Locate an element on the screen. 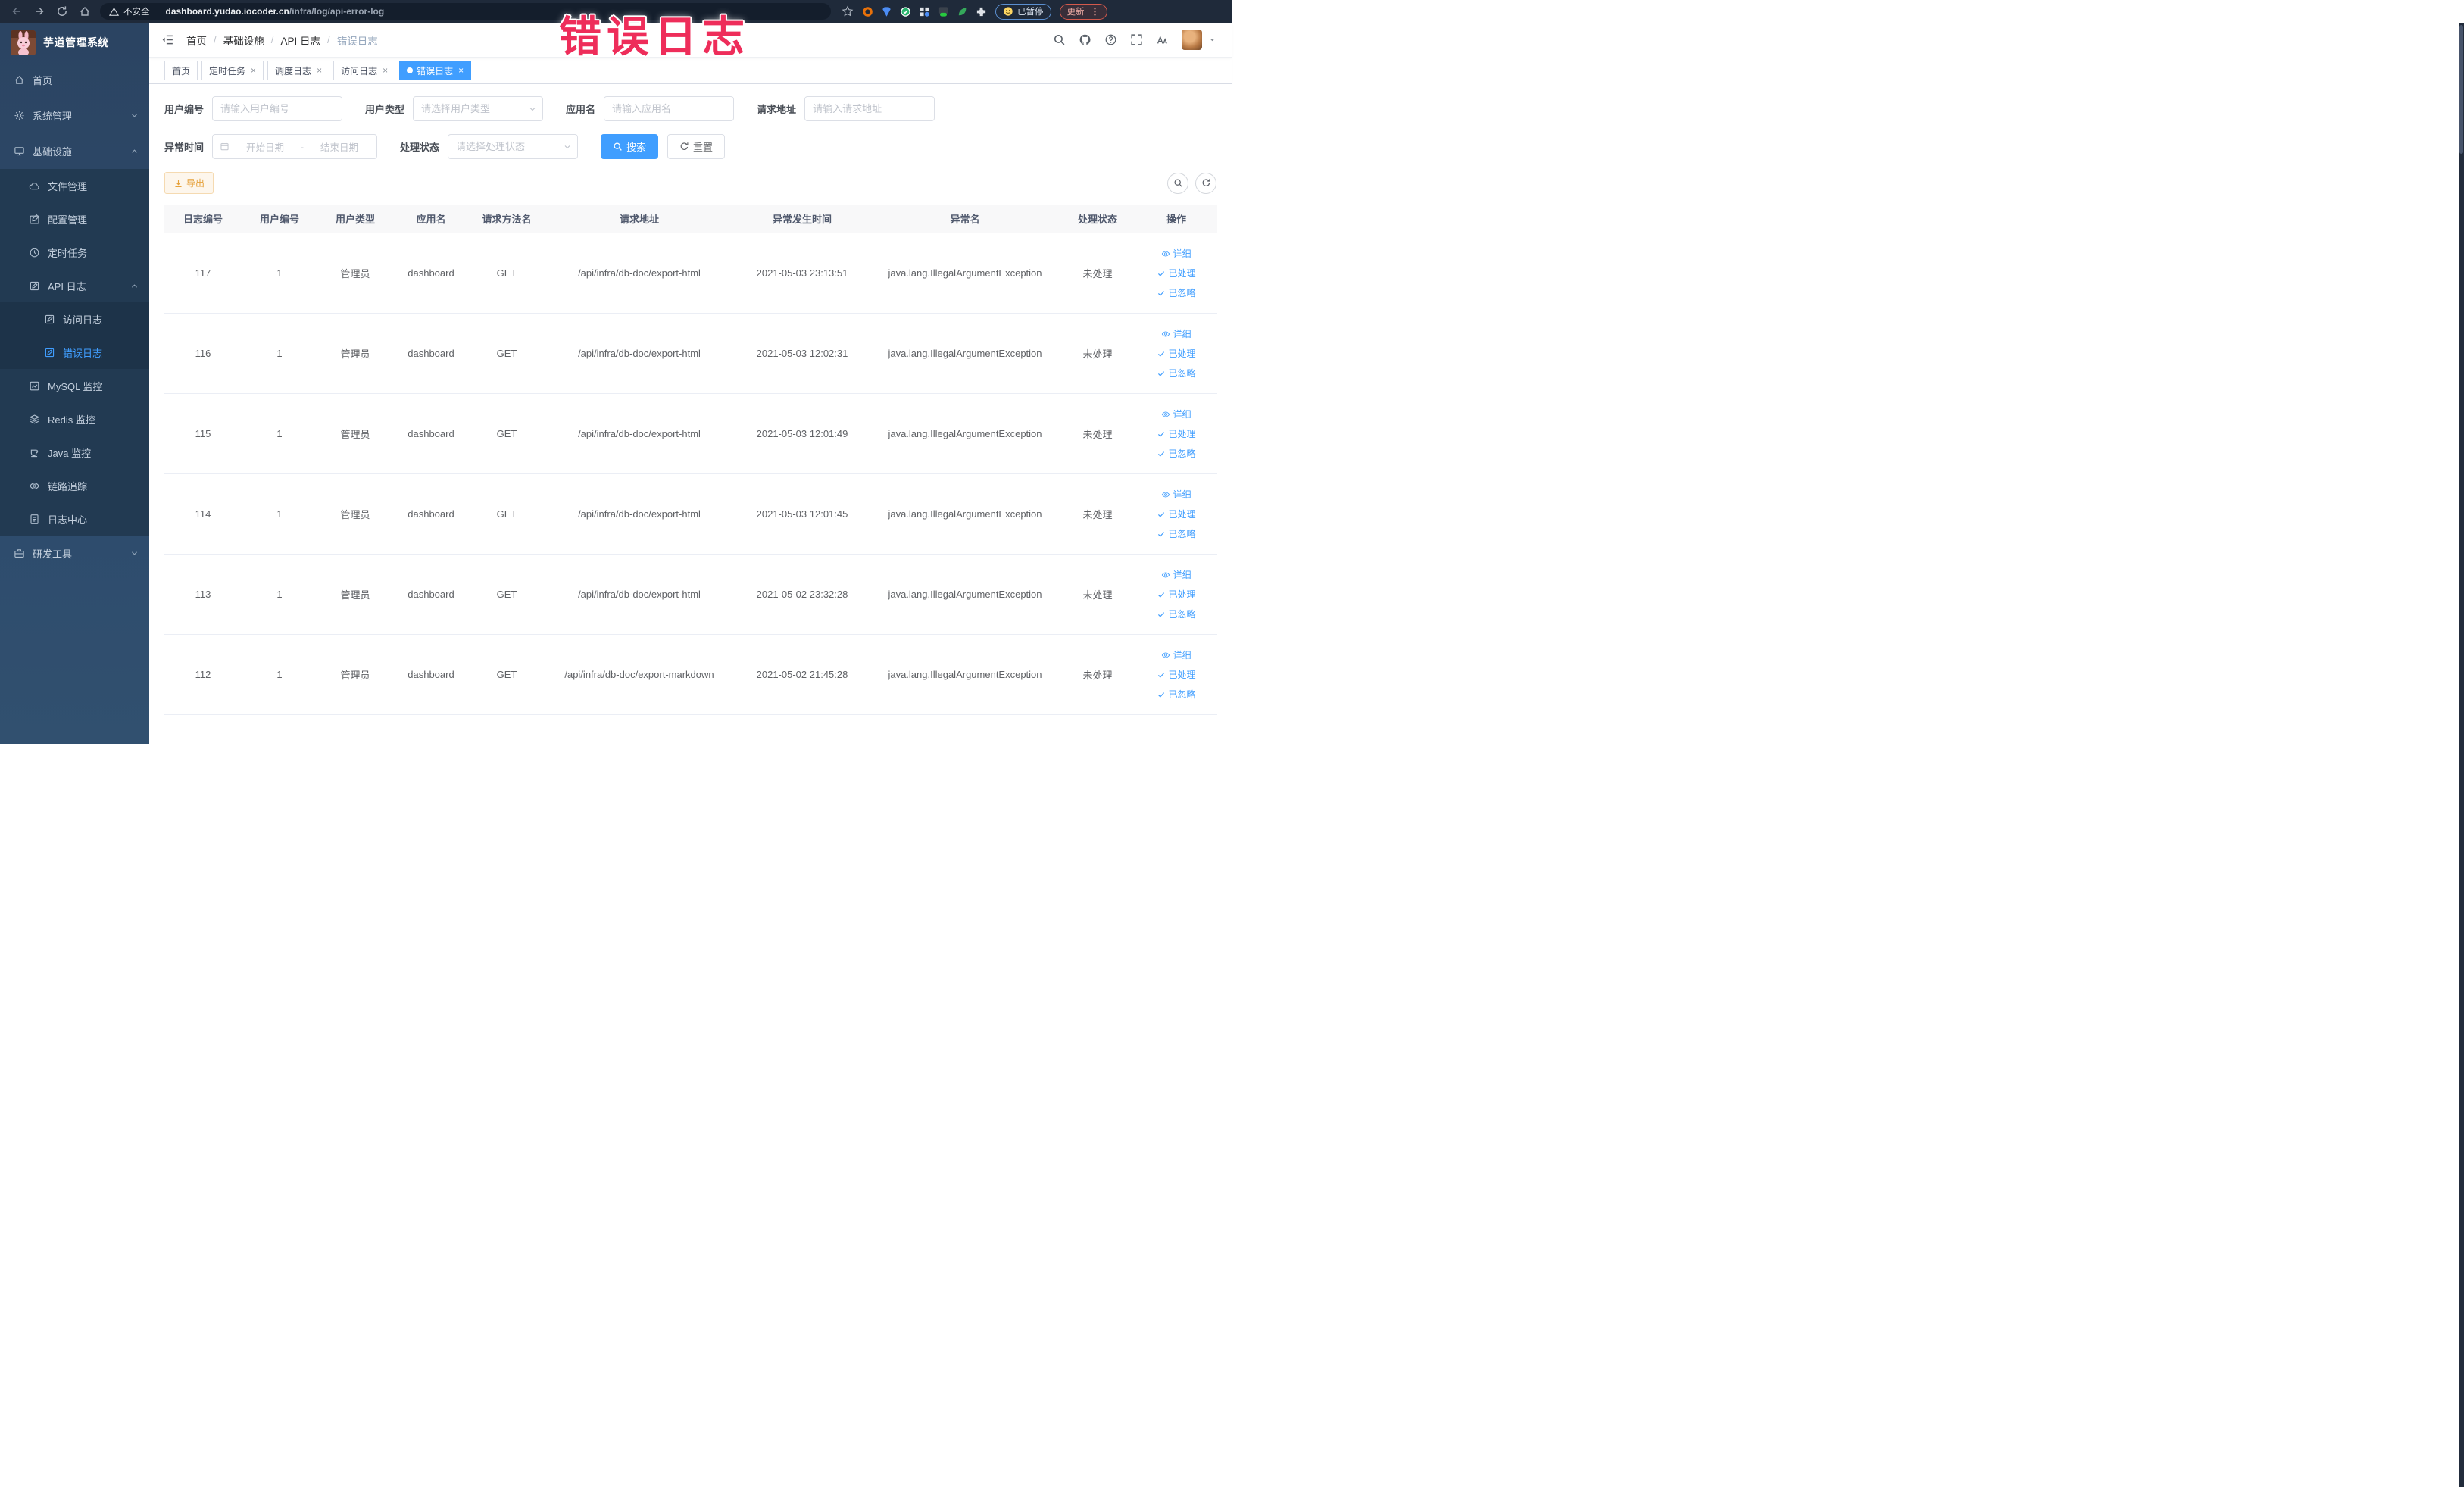 The image size is (2464, 1487). cell-request_url: /api/infra/db-doc/export-html is located at coordinates (639, 514).